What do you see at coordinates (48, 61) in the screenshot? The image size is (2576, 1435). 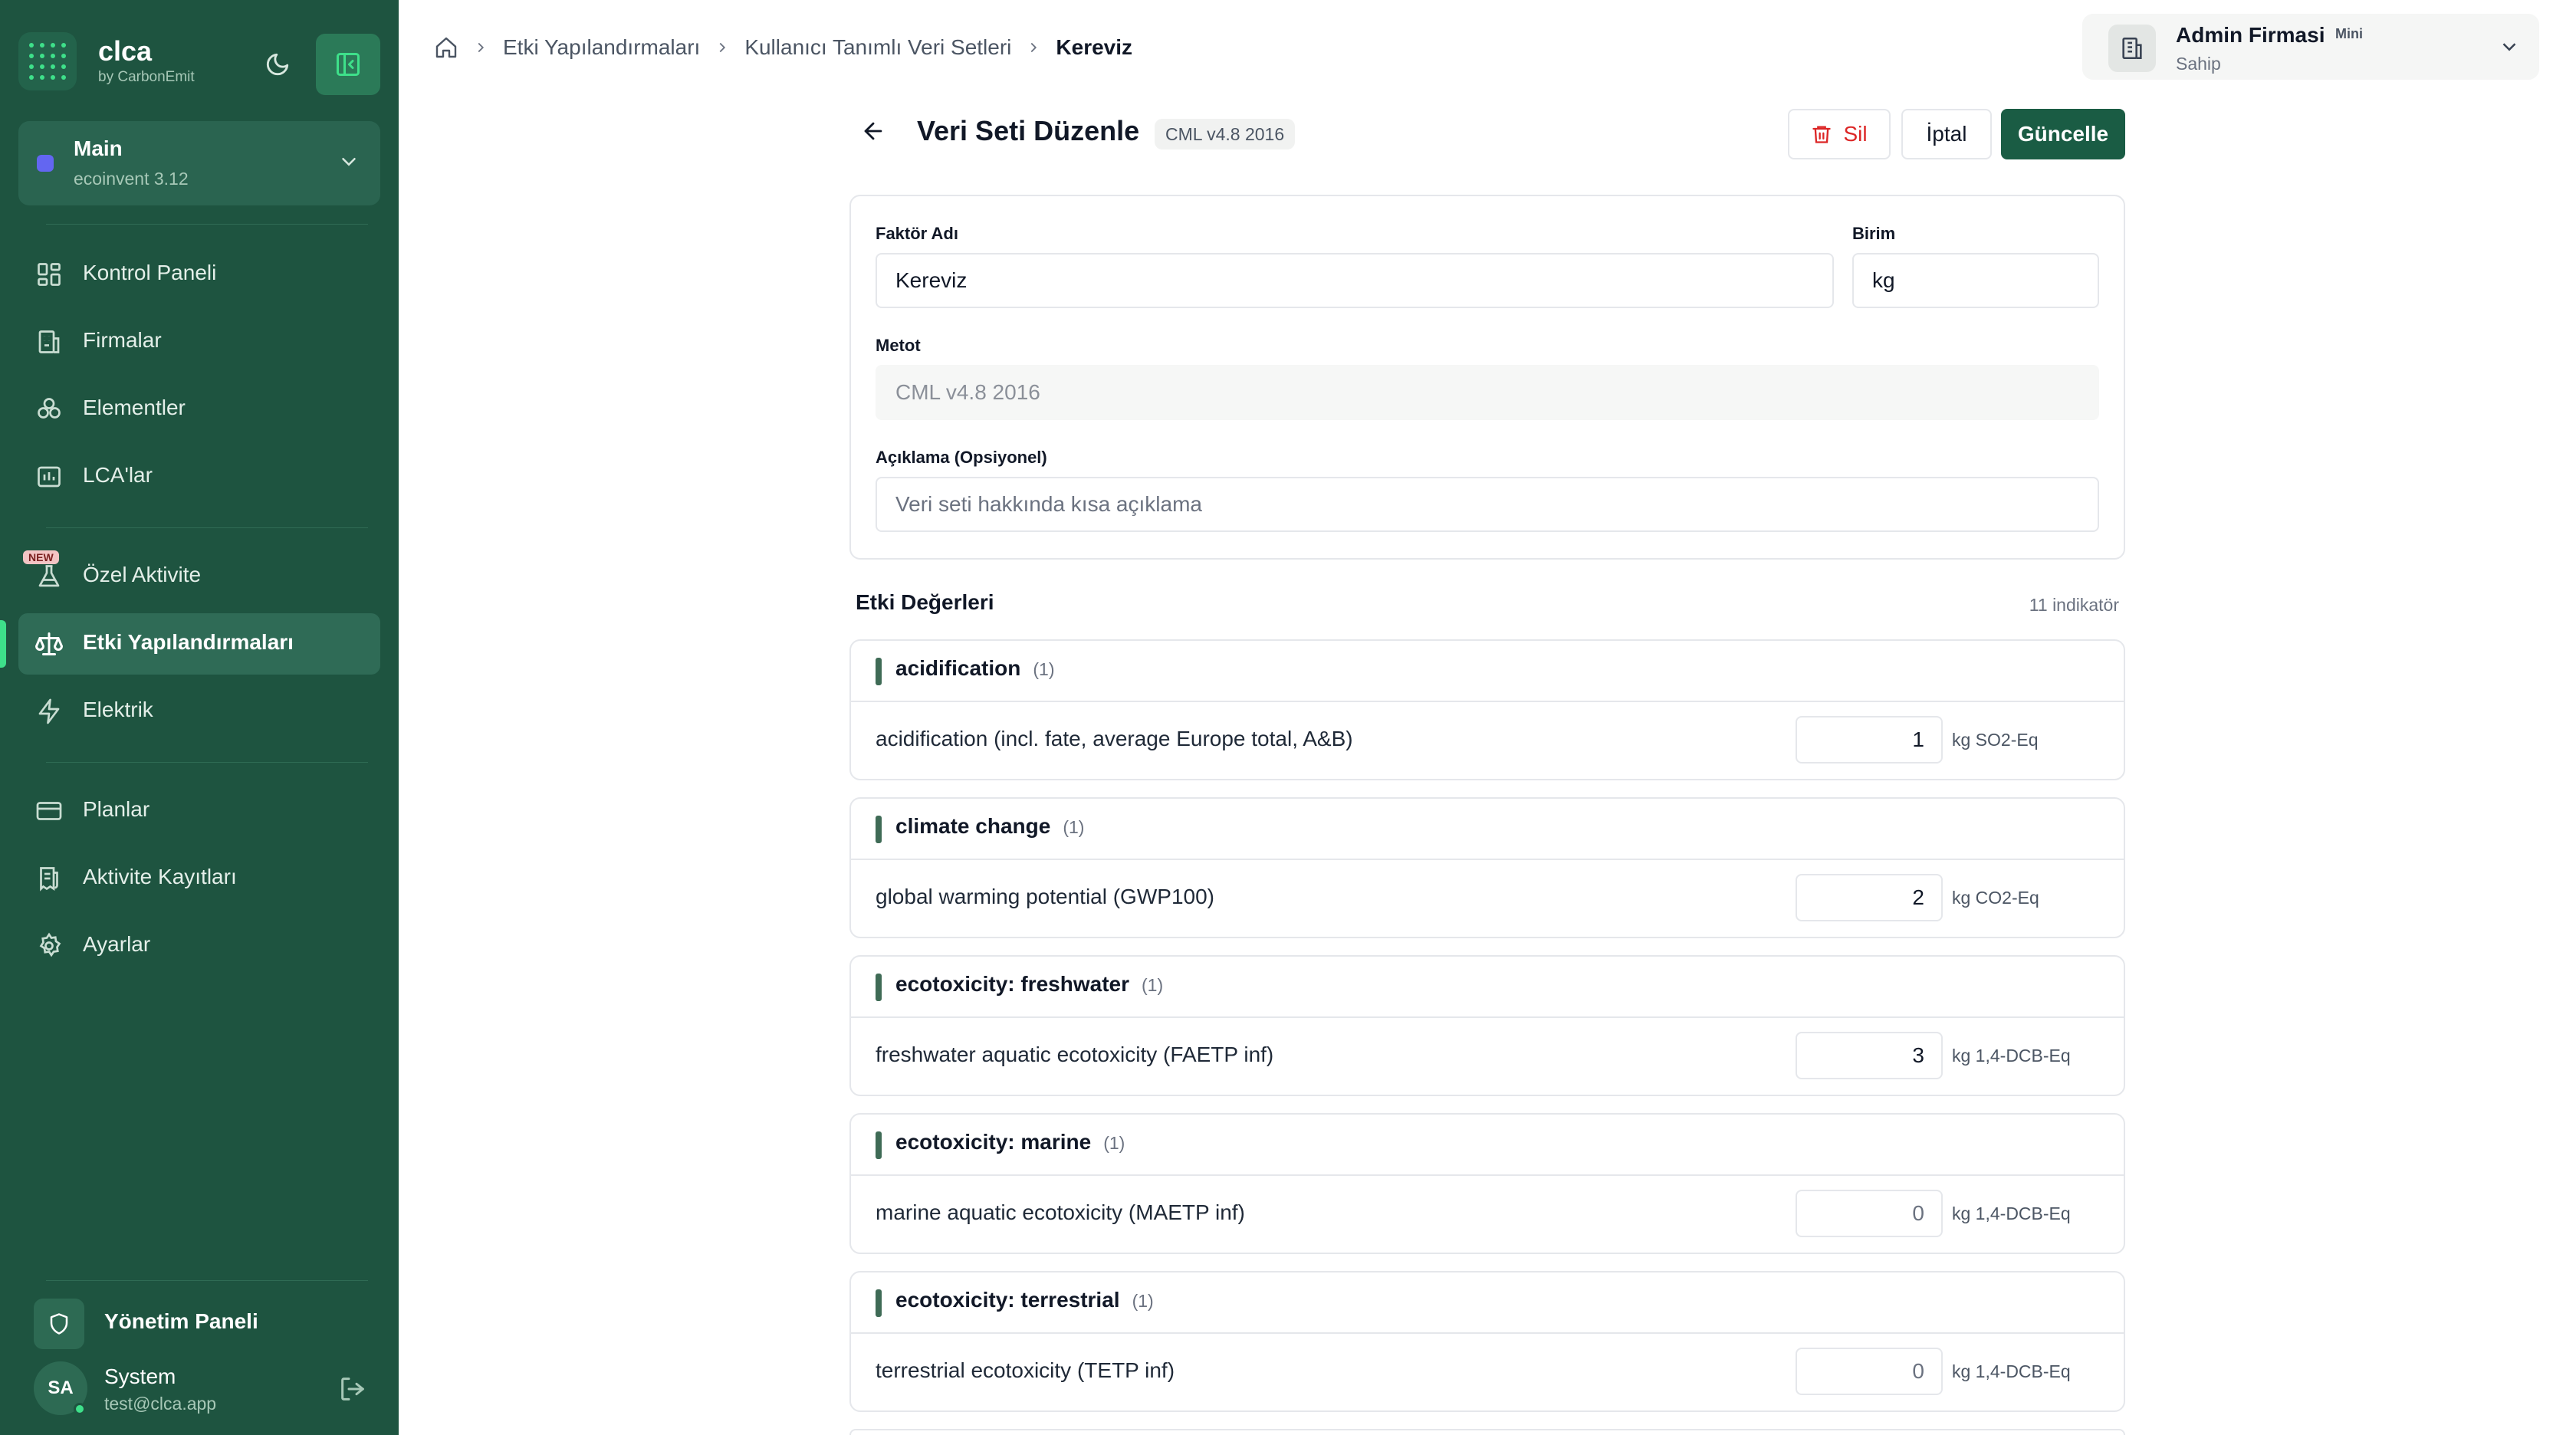 I see `brand-logo-icon` at bounding box center [48, 61].